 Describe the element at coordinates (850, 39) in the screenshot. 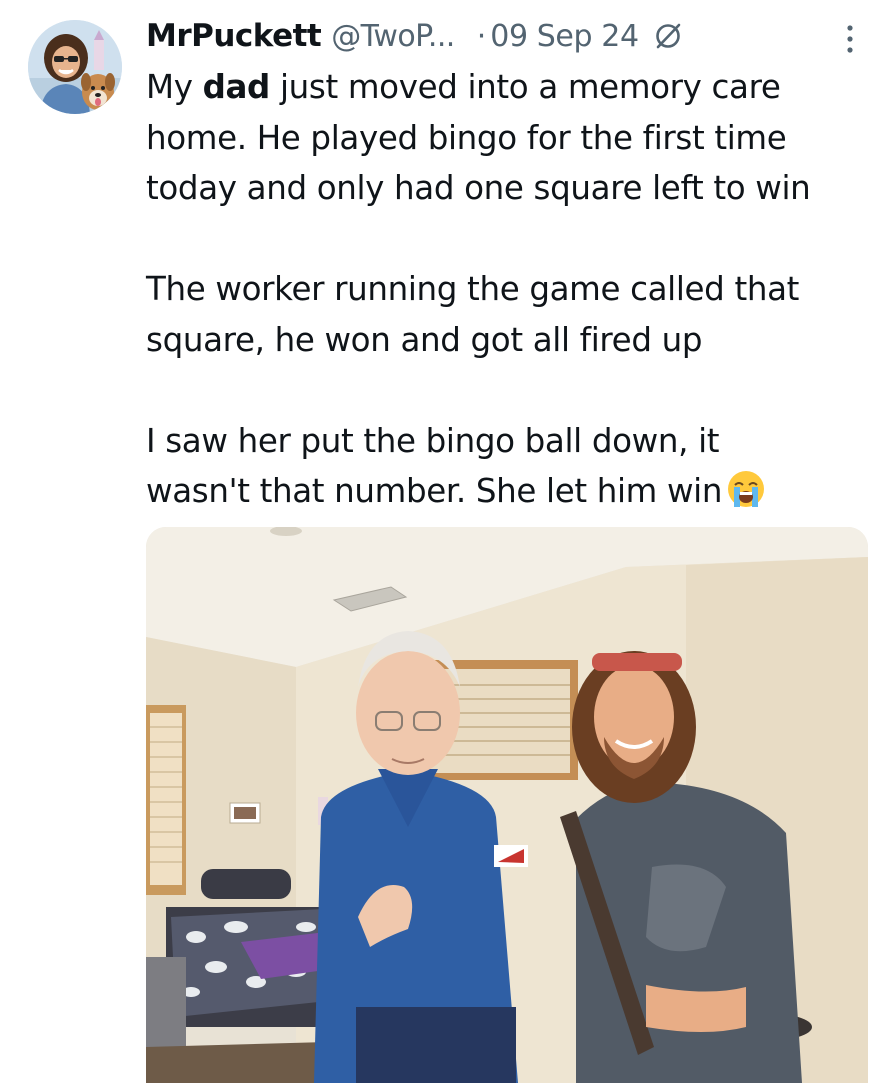

I see `more-options-icon` at that location.